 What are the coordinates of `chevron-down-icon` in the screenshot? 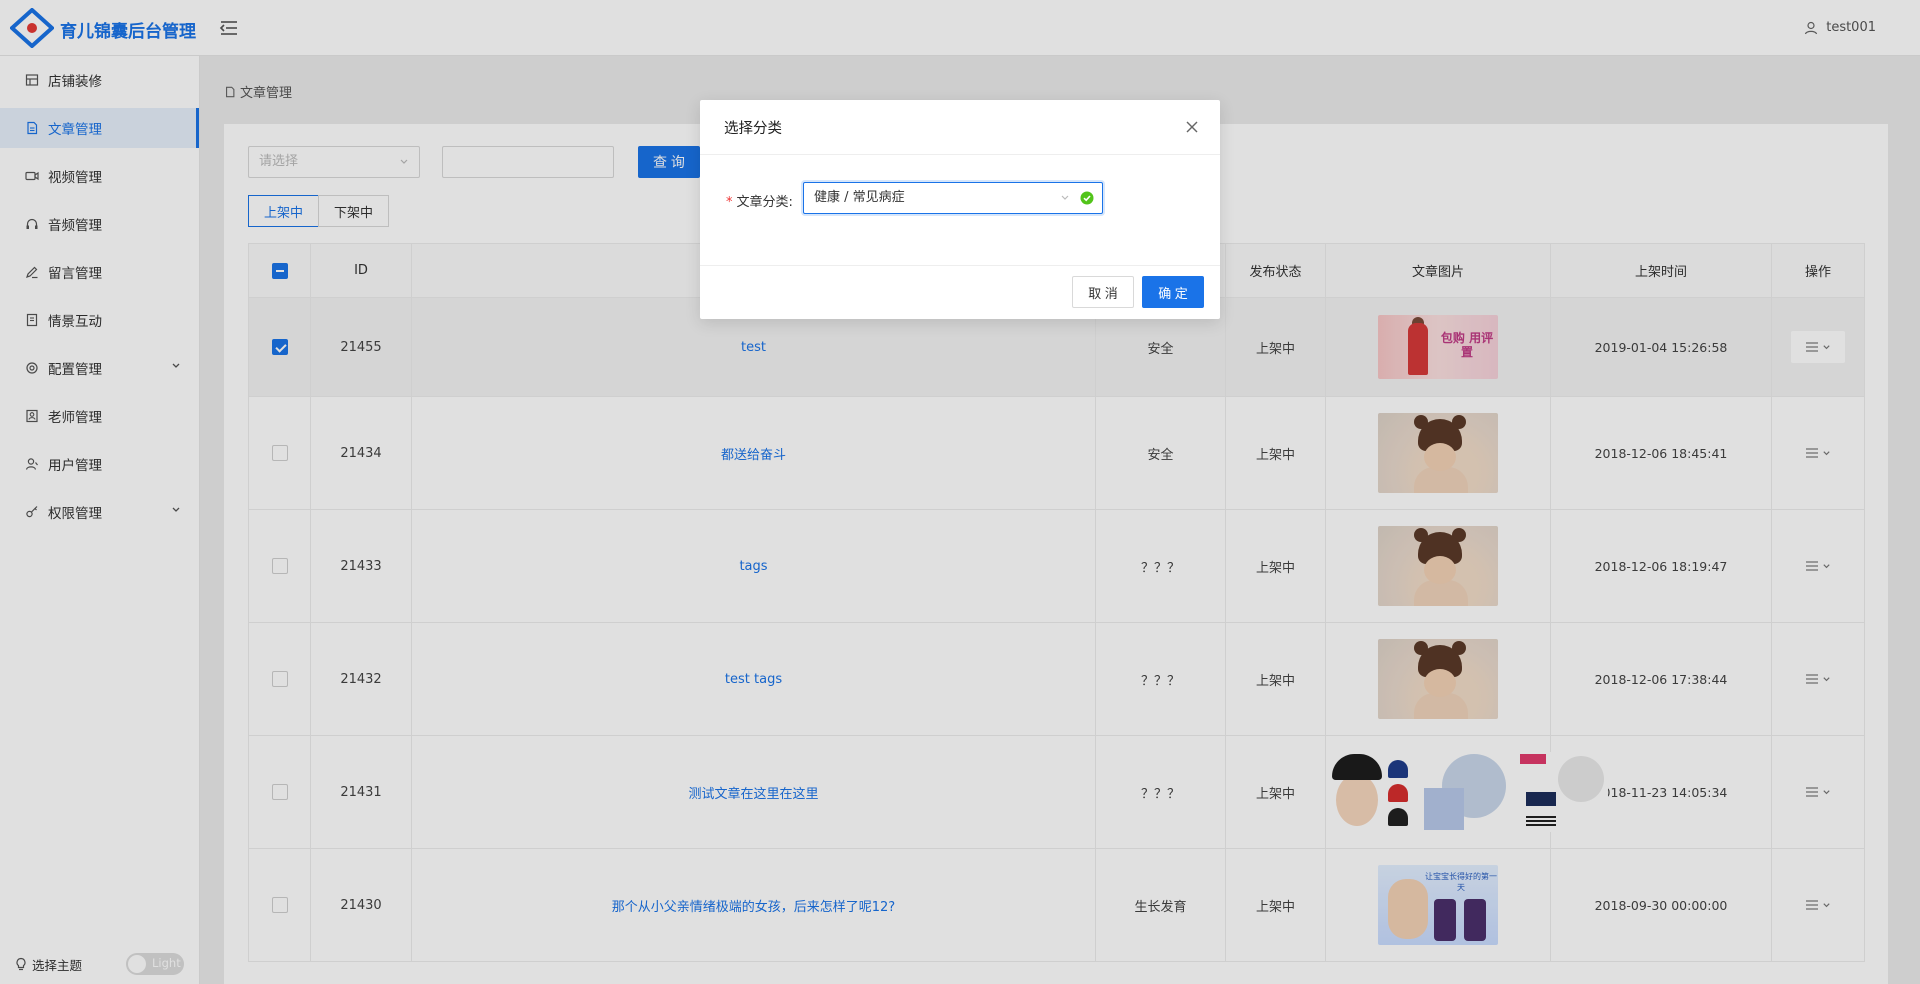 It's located at (1065, 197).